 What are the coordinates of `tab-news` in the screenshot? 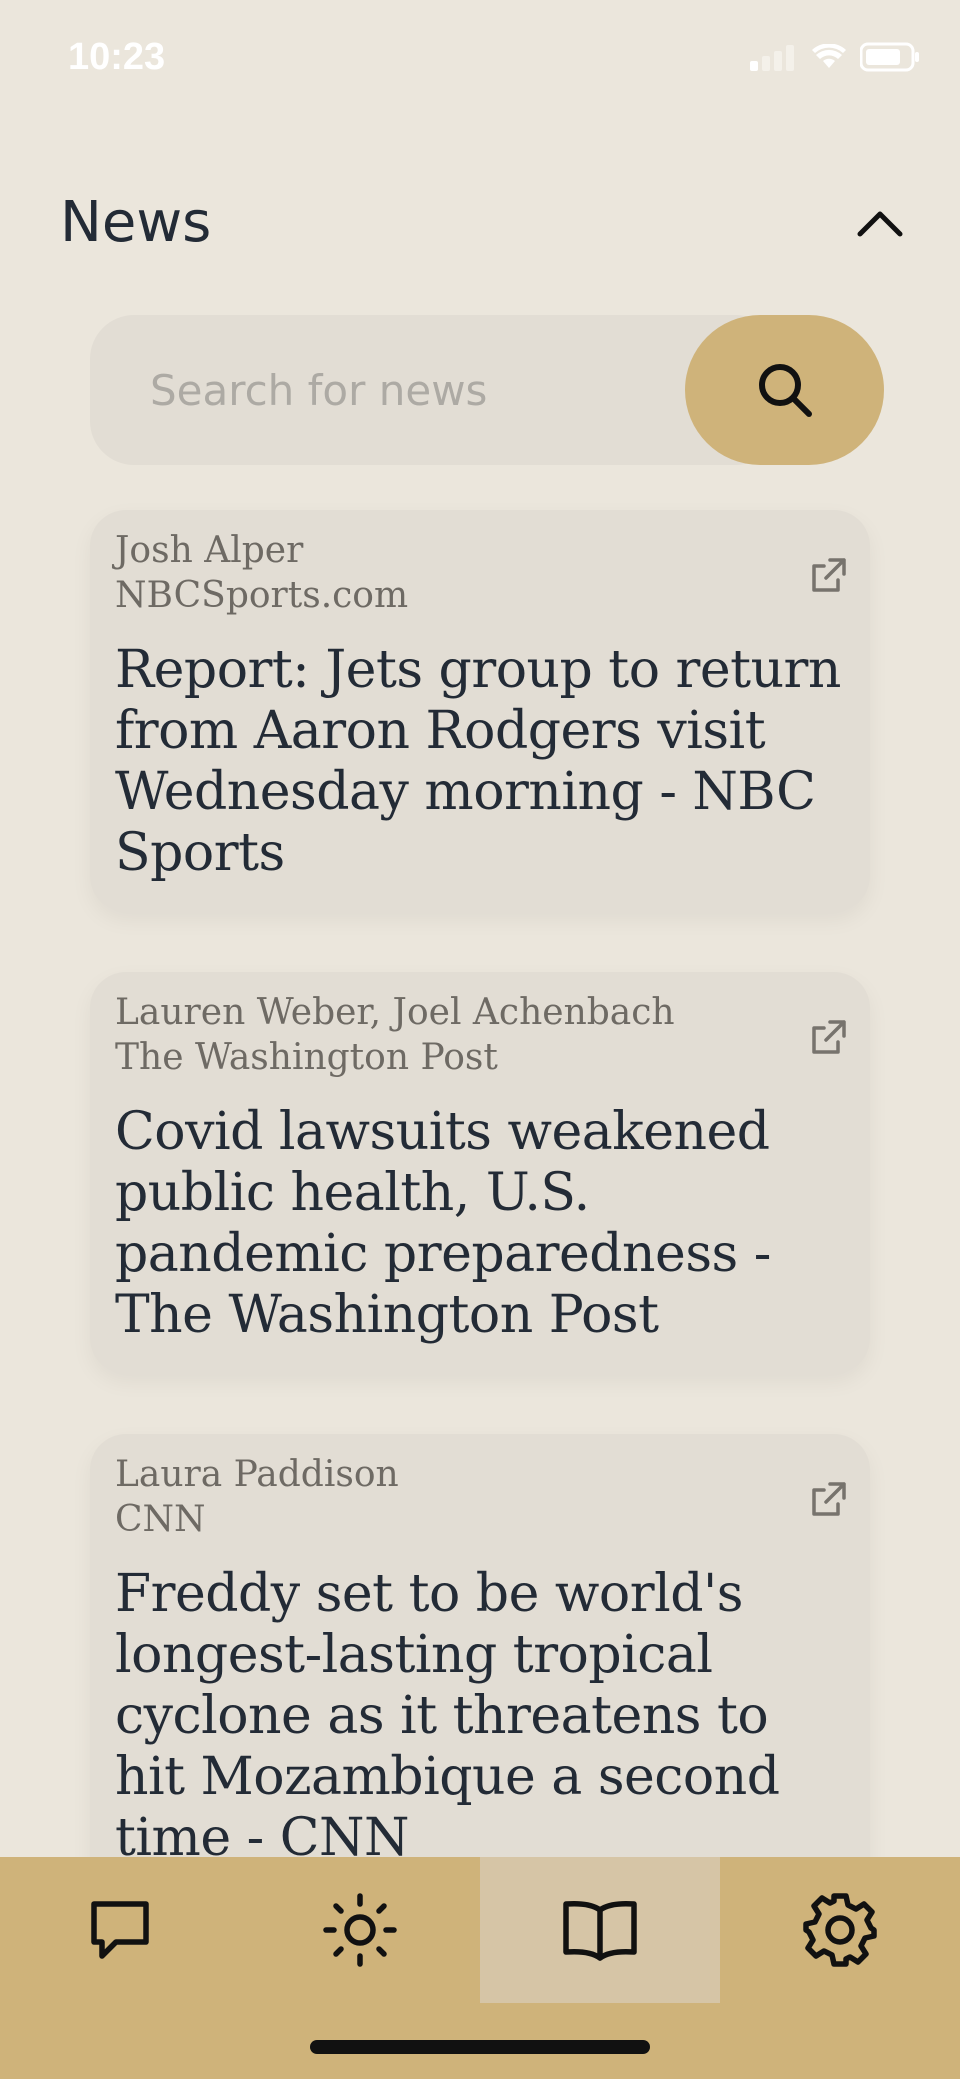 It's located at (600, 1930).